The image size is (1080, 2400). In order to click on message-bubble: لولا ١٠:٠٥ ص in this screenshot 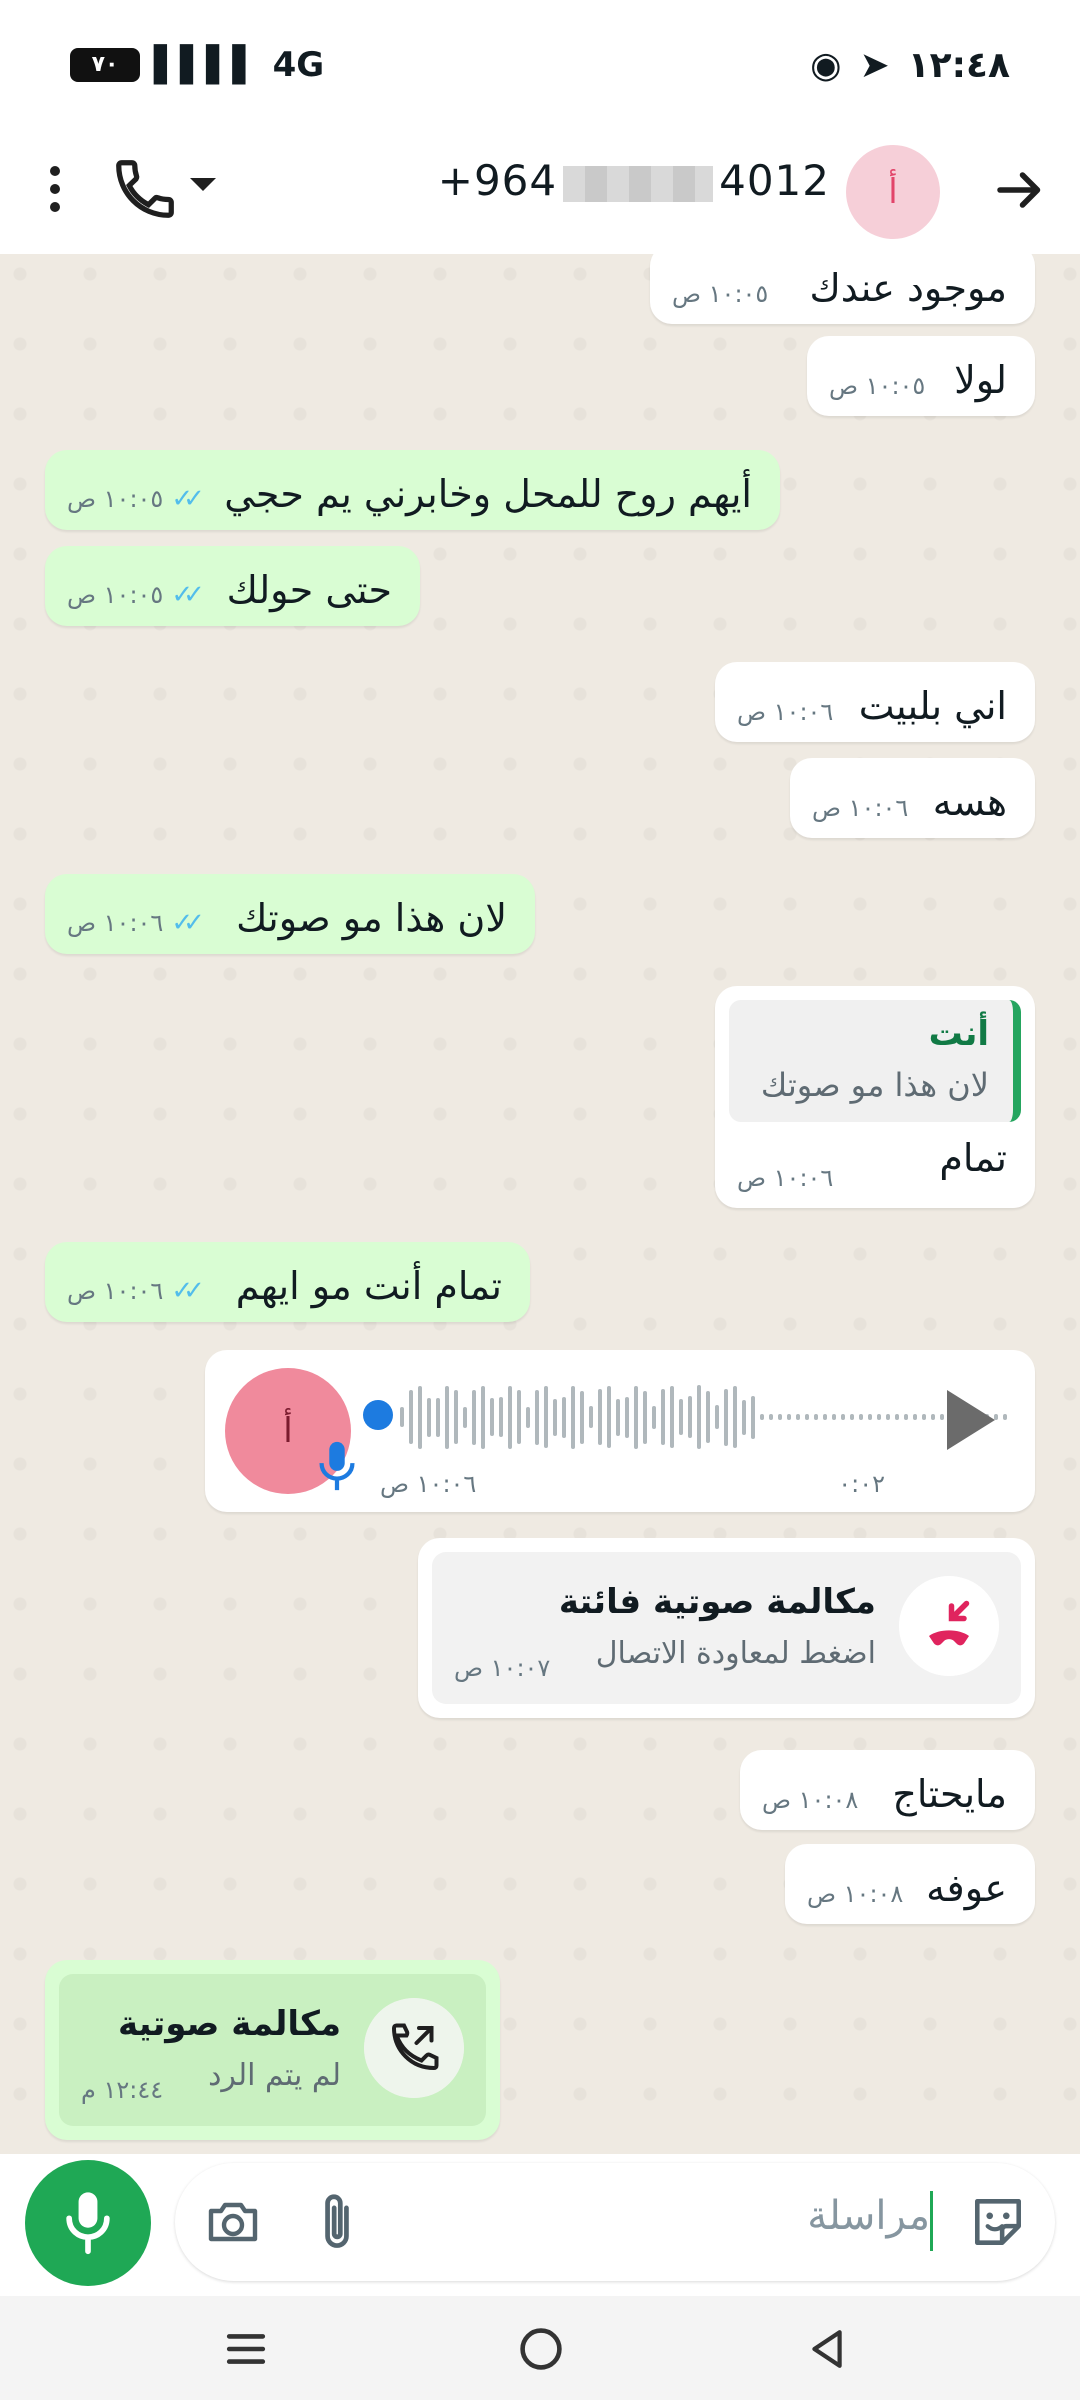, I will do `click(921, 376)`.